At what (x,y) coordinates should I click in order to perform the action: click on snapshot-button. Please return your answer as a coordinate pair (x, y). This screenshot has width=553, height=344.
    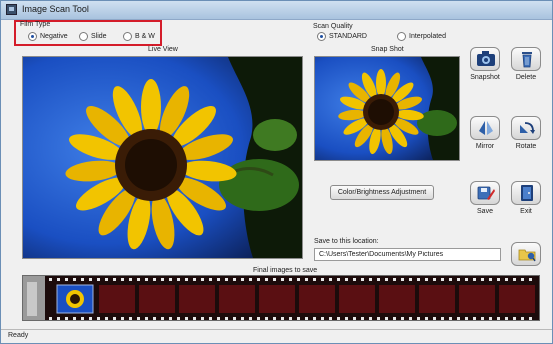
    Looking at the image, I should click on (485, 59).